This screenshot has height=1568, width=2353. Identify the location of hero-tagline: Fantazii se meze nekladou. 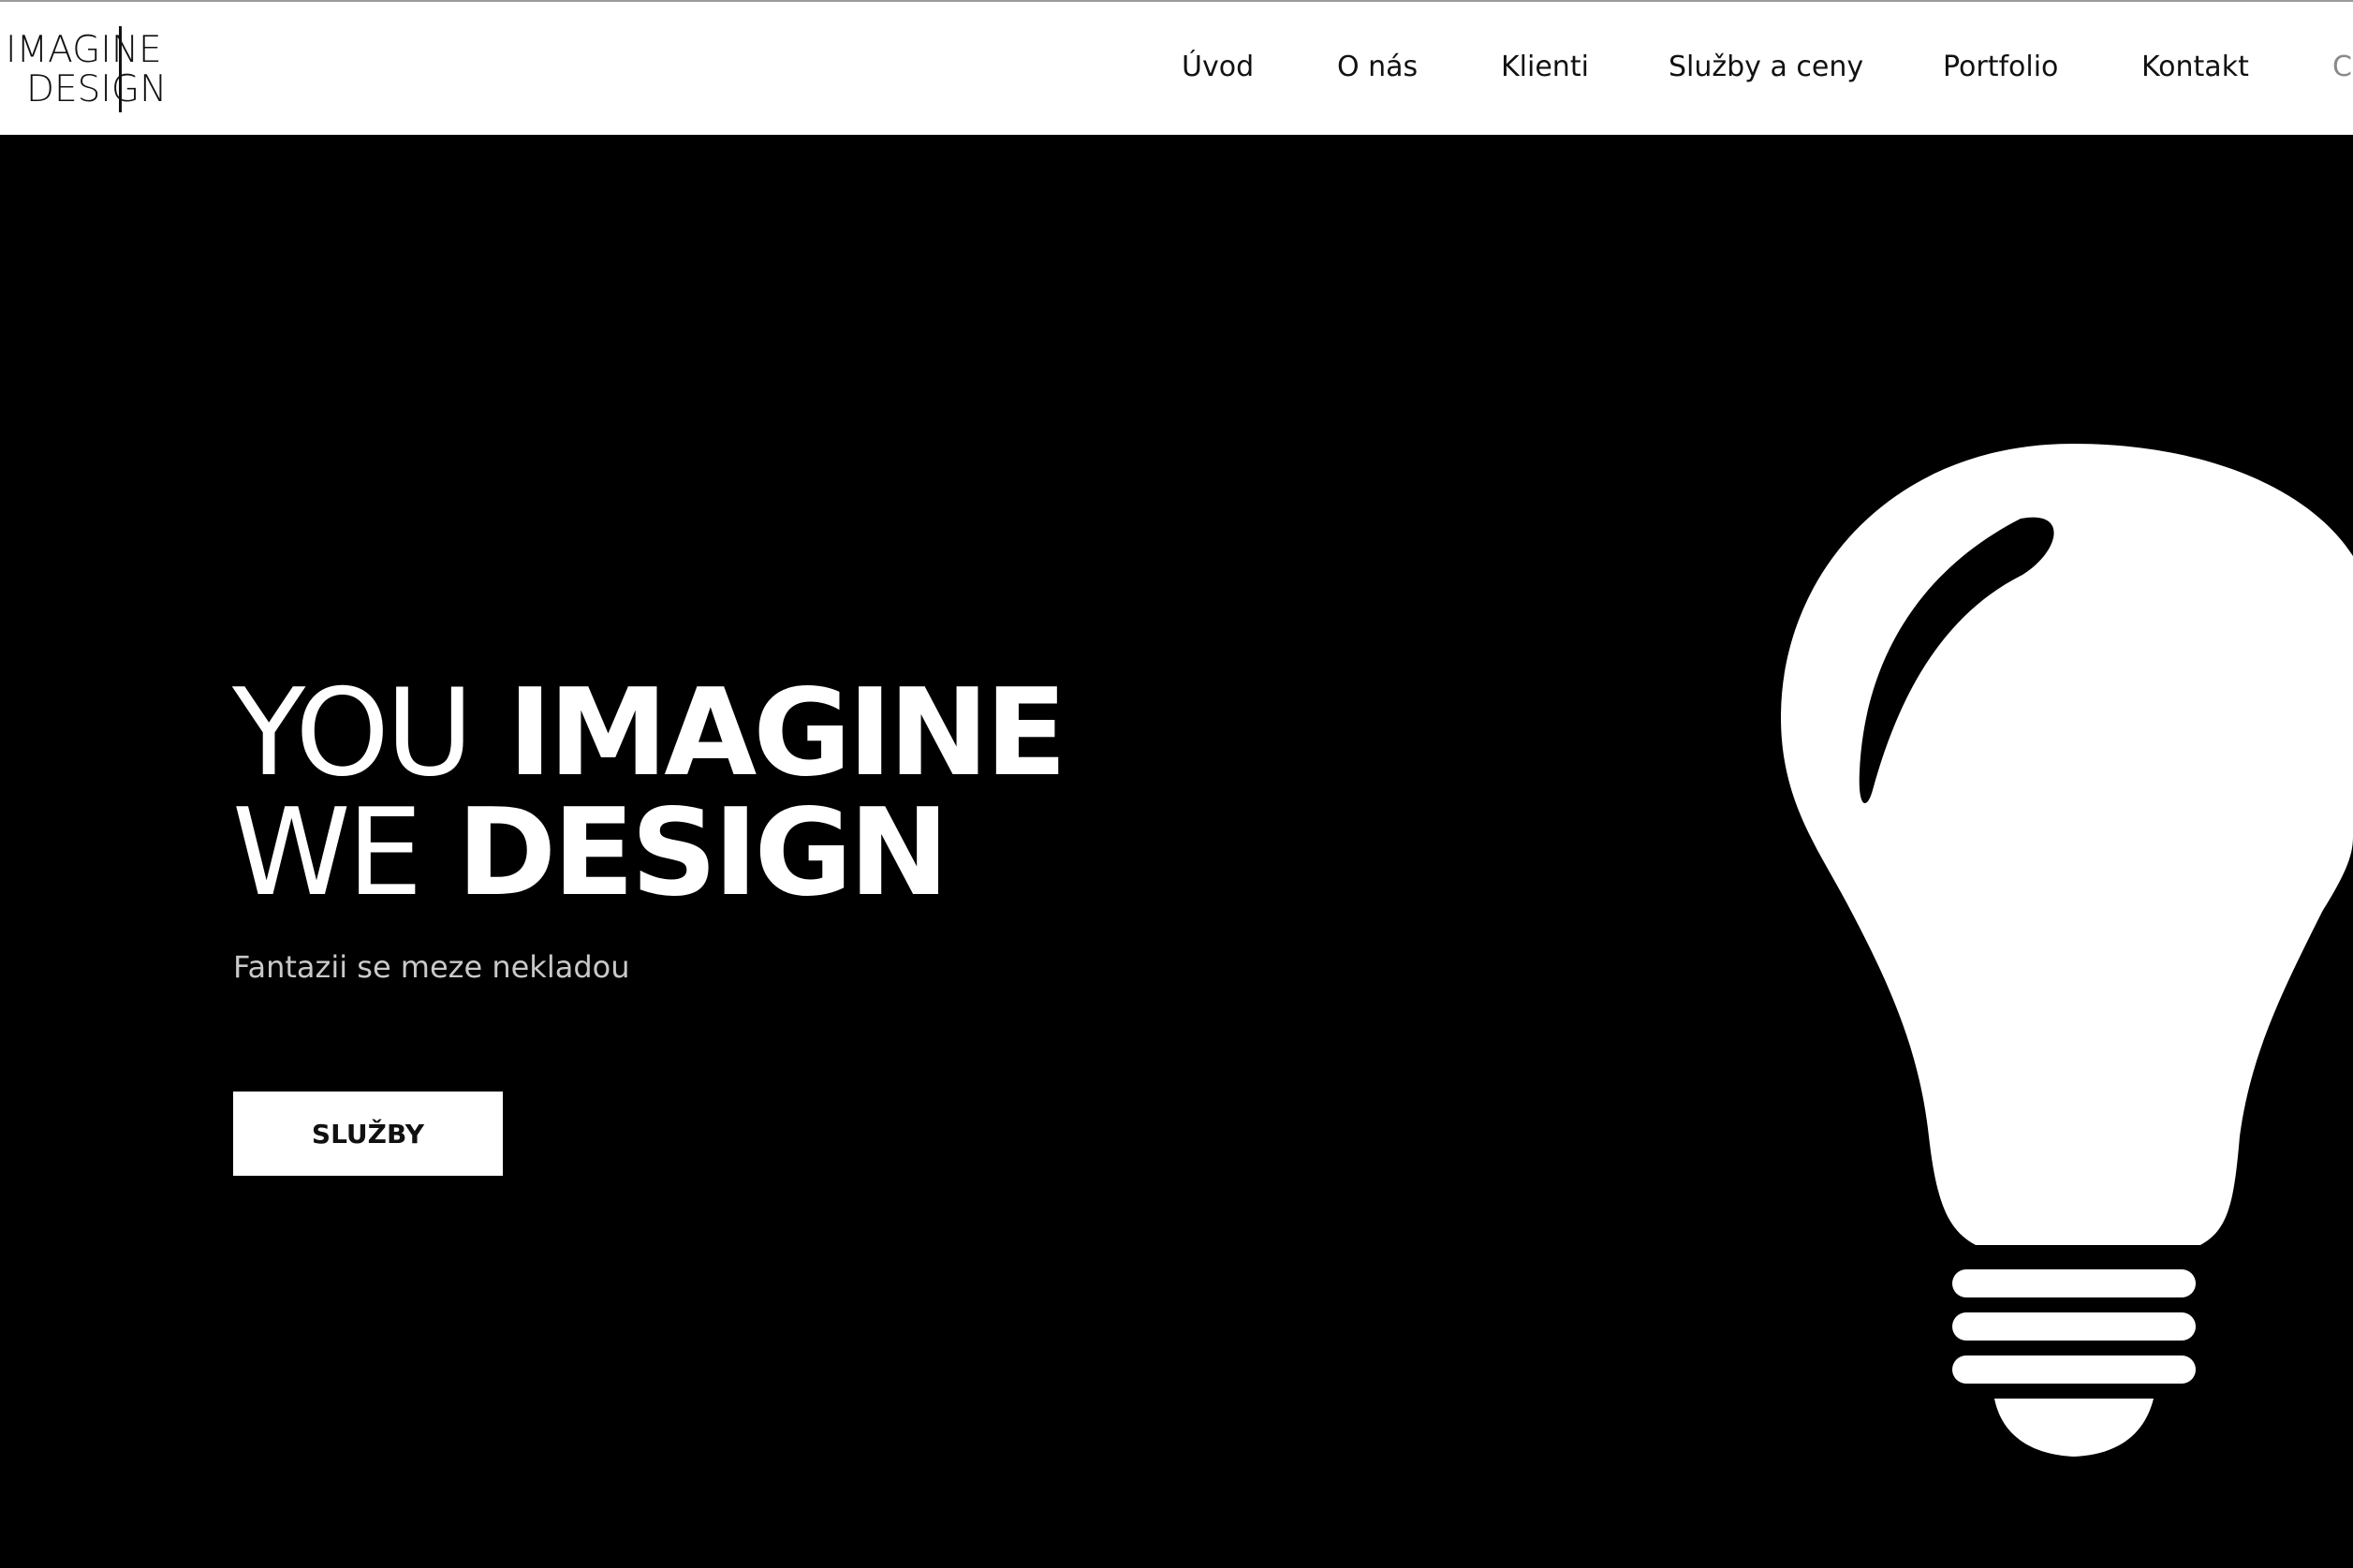
(431, 967).